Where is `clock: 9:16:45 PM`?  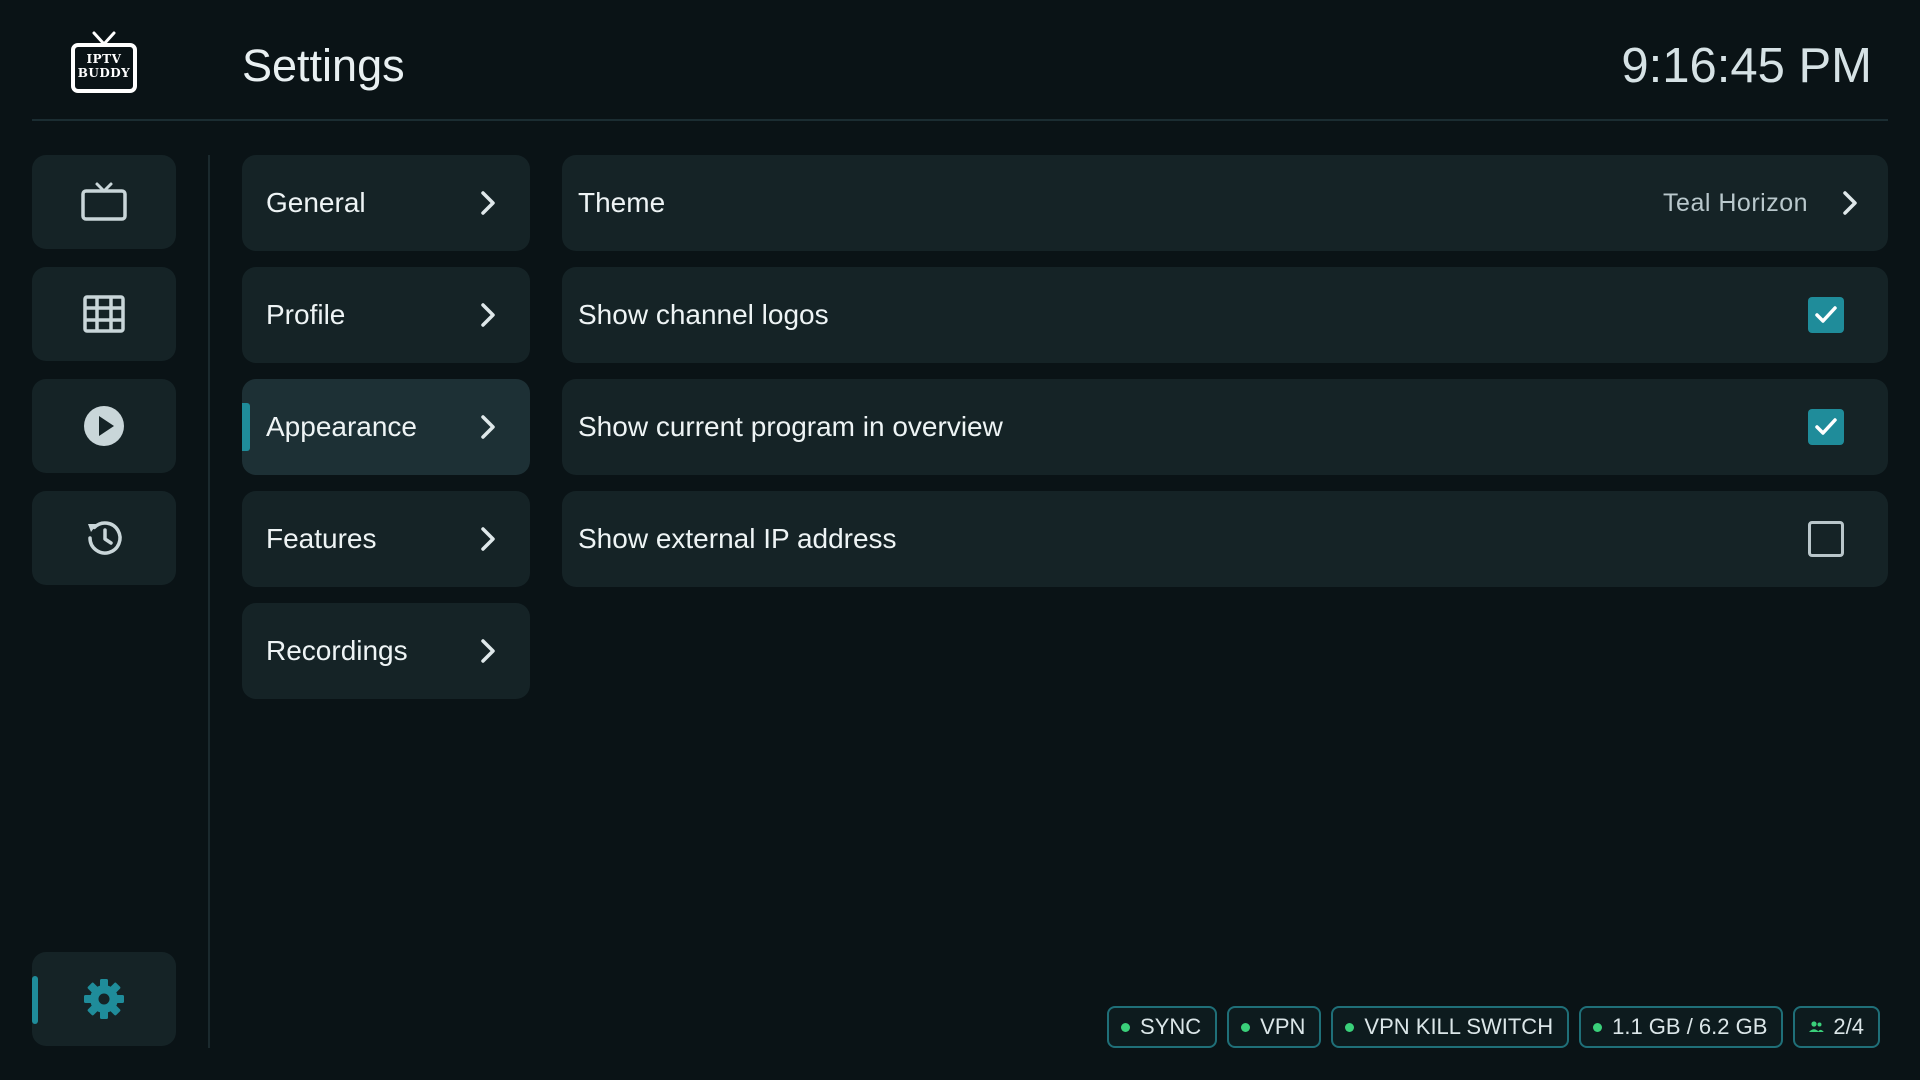 clock: 9:16:45 PM is located at coordinates (1746, 66).